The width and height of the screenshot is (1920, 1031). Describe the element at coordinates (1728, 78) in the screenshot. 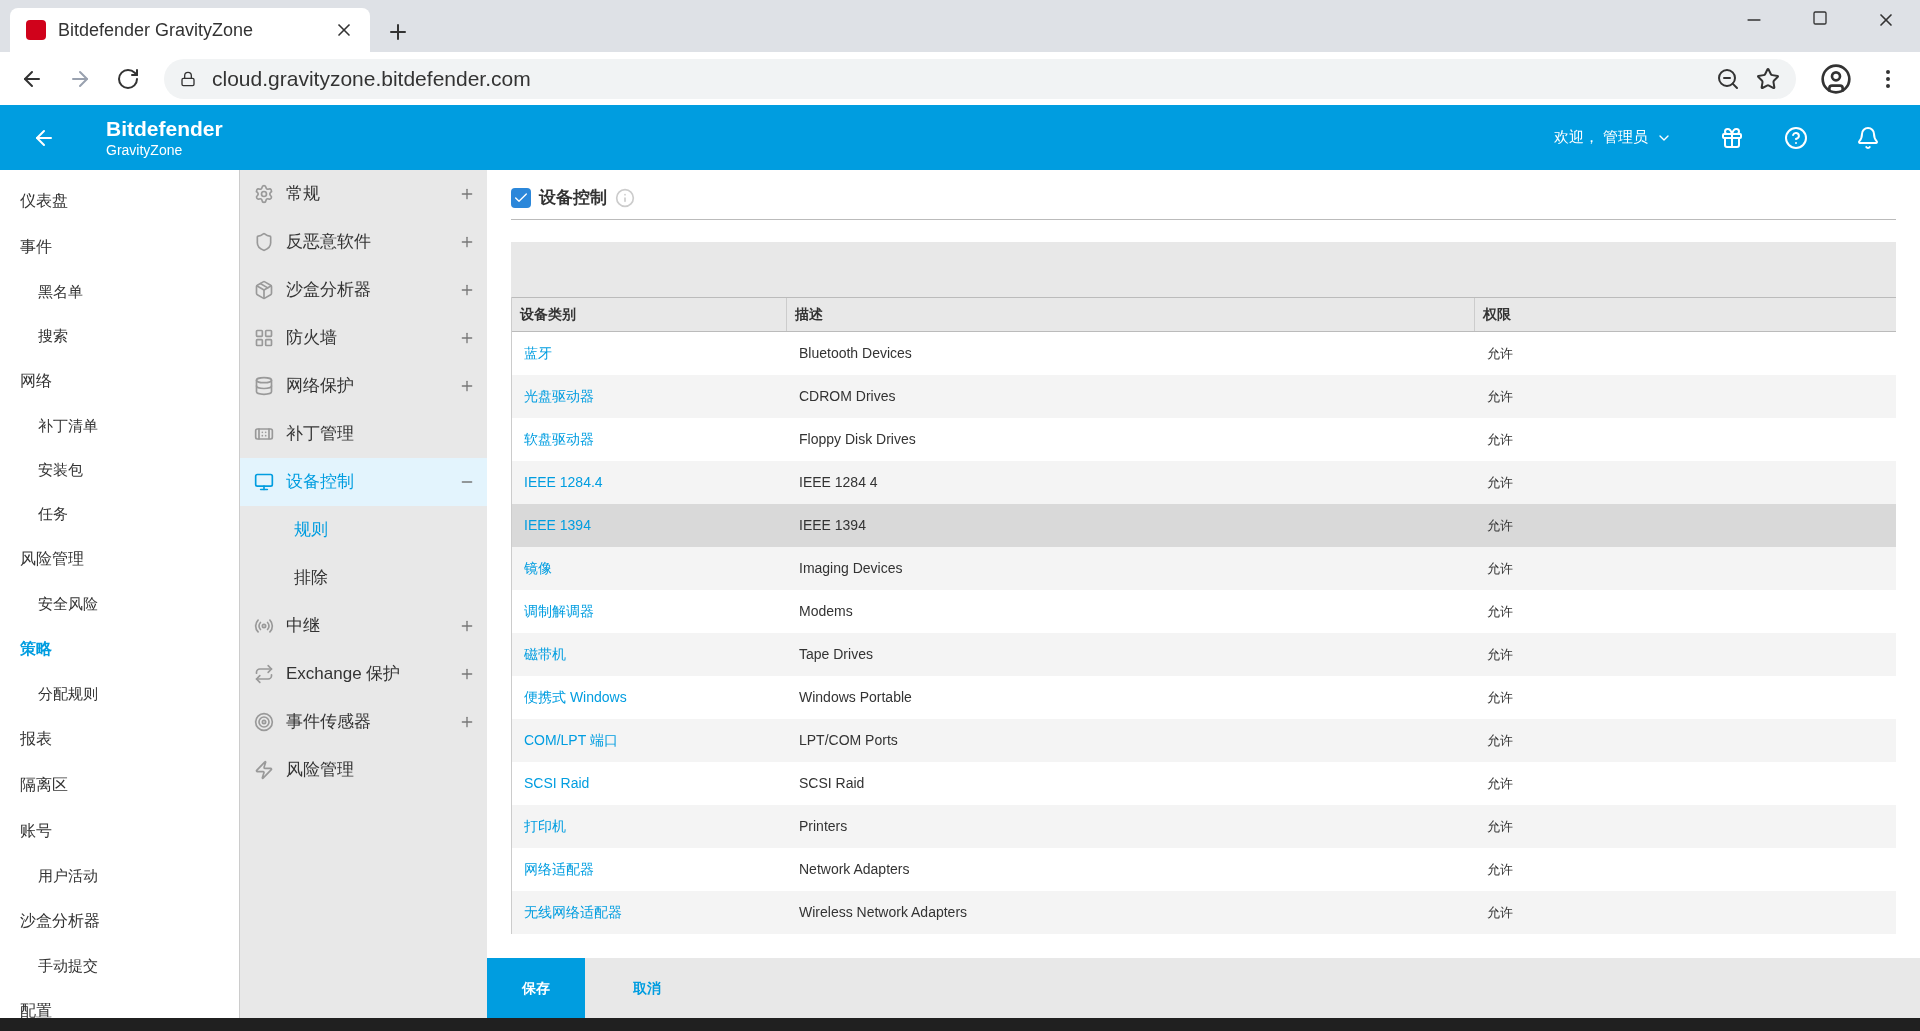

I see `zoom-icon` at that location.